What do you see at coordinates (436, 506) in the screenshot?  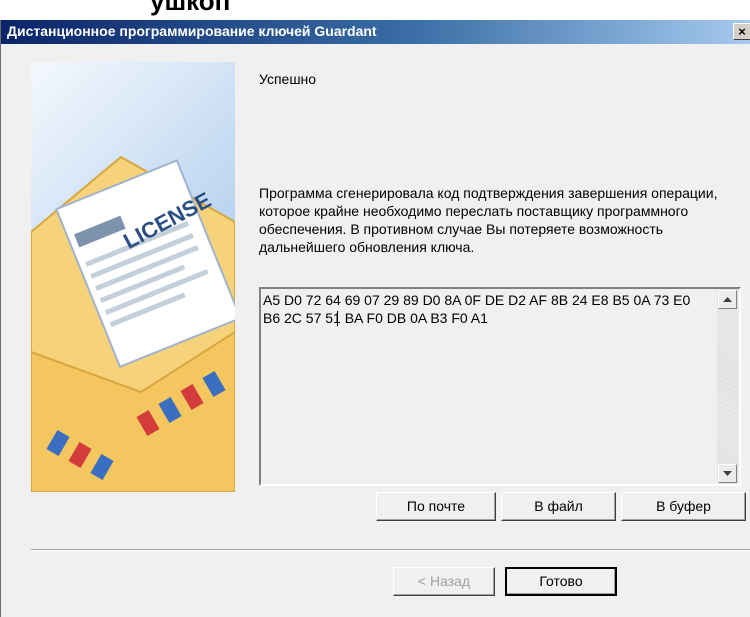 I see `send-by-mail-button: По почте` at bounding box center [436, 506].